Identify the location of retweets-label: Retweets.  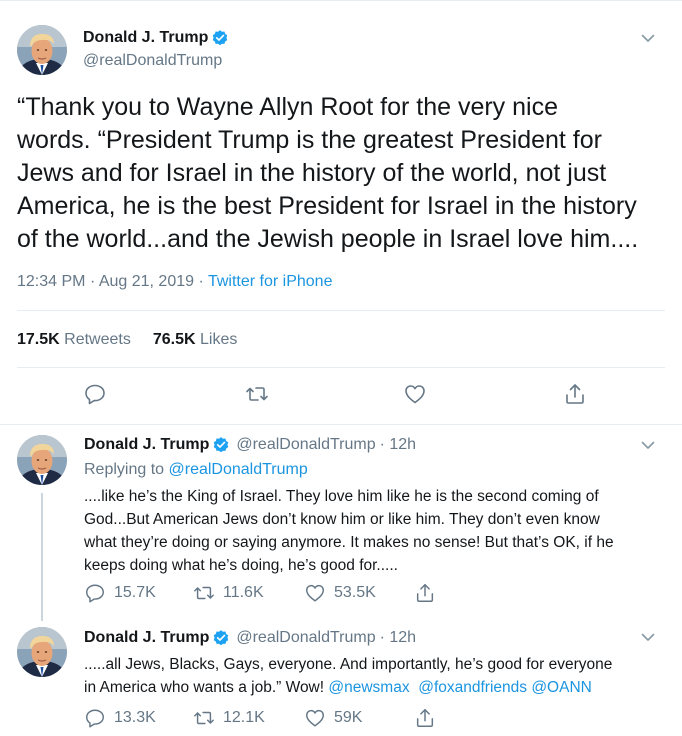
(97, 339).